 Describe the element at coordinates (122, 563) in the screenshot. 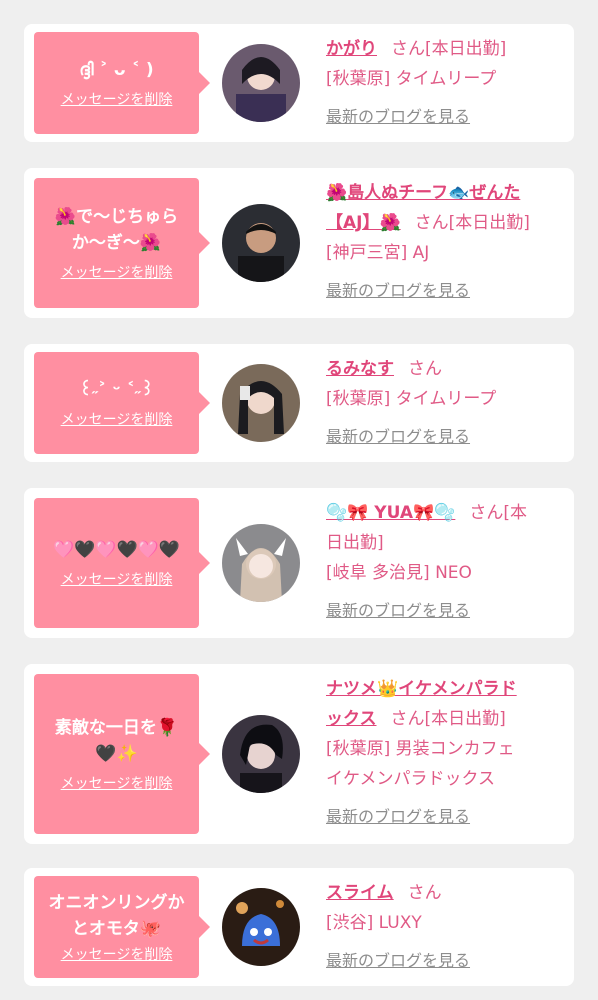

I see `message-bubble: 🩷🖤🩷🖤🩷🖤 メッセージを削除` at that location.